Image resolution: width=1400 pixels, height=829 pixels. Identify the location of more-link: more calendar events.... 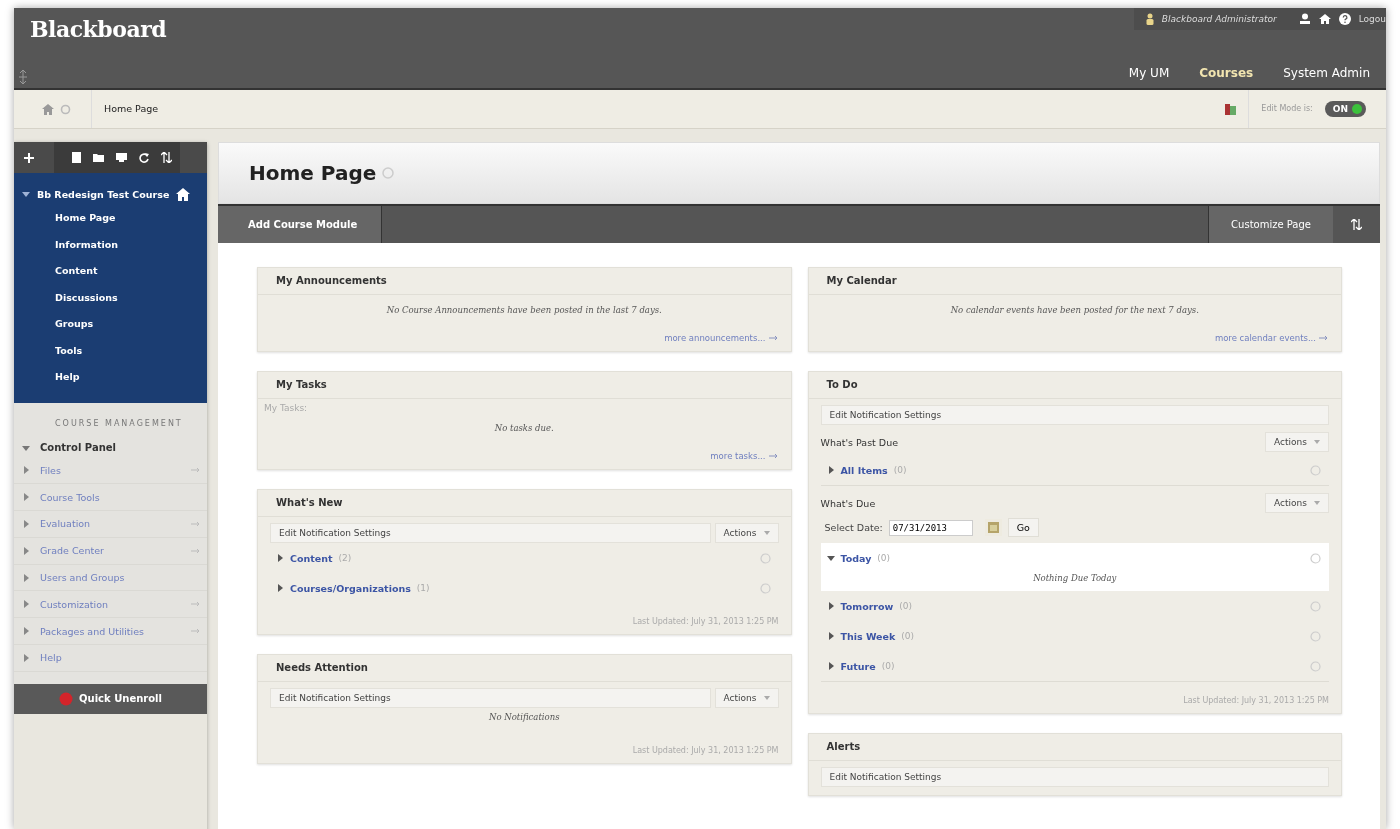
(1265, 338).